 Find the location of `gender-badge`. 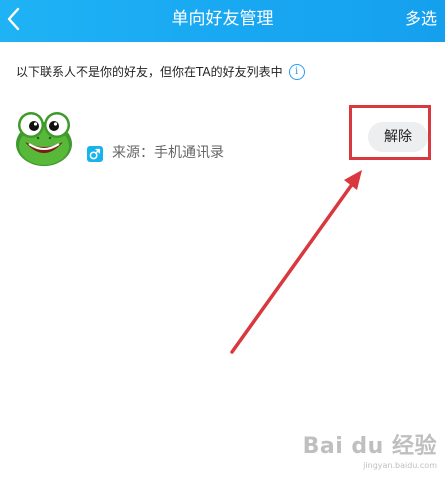

gender-badge is located at coordinates (95, 154).